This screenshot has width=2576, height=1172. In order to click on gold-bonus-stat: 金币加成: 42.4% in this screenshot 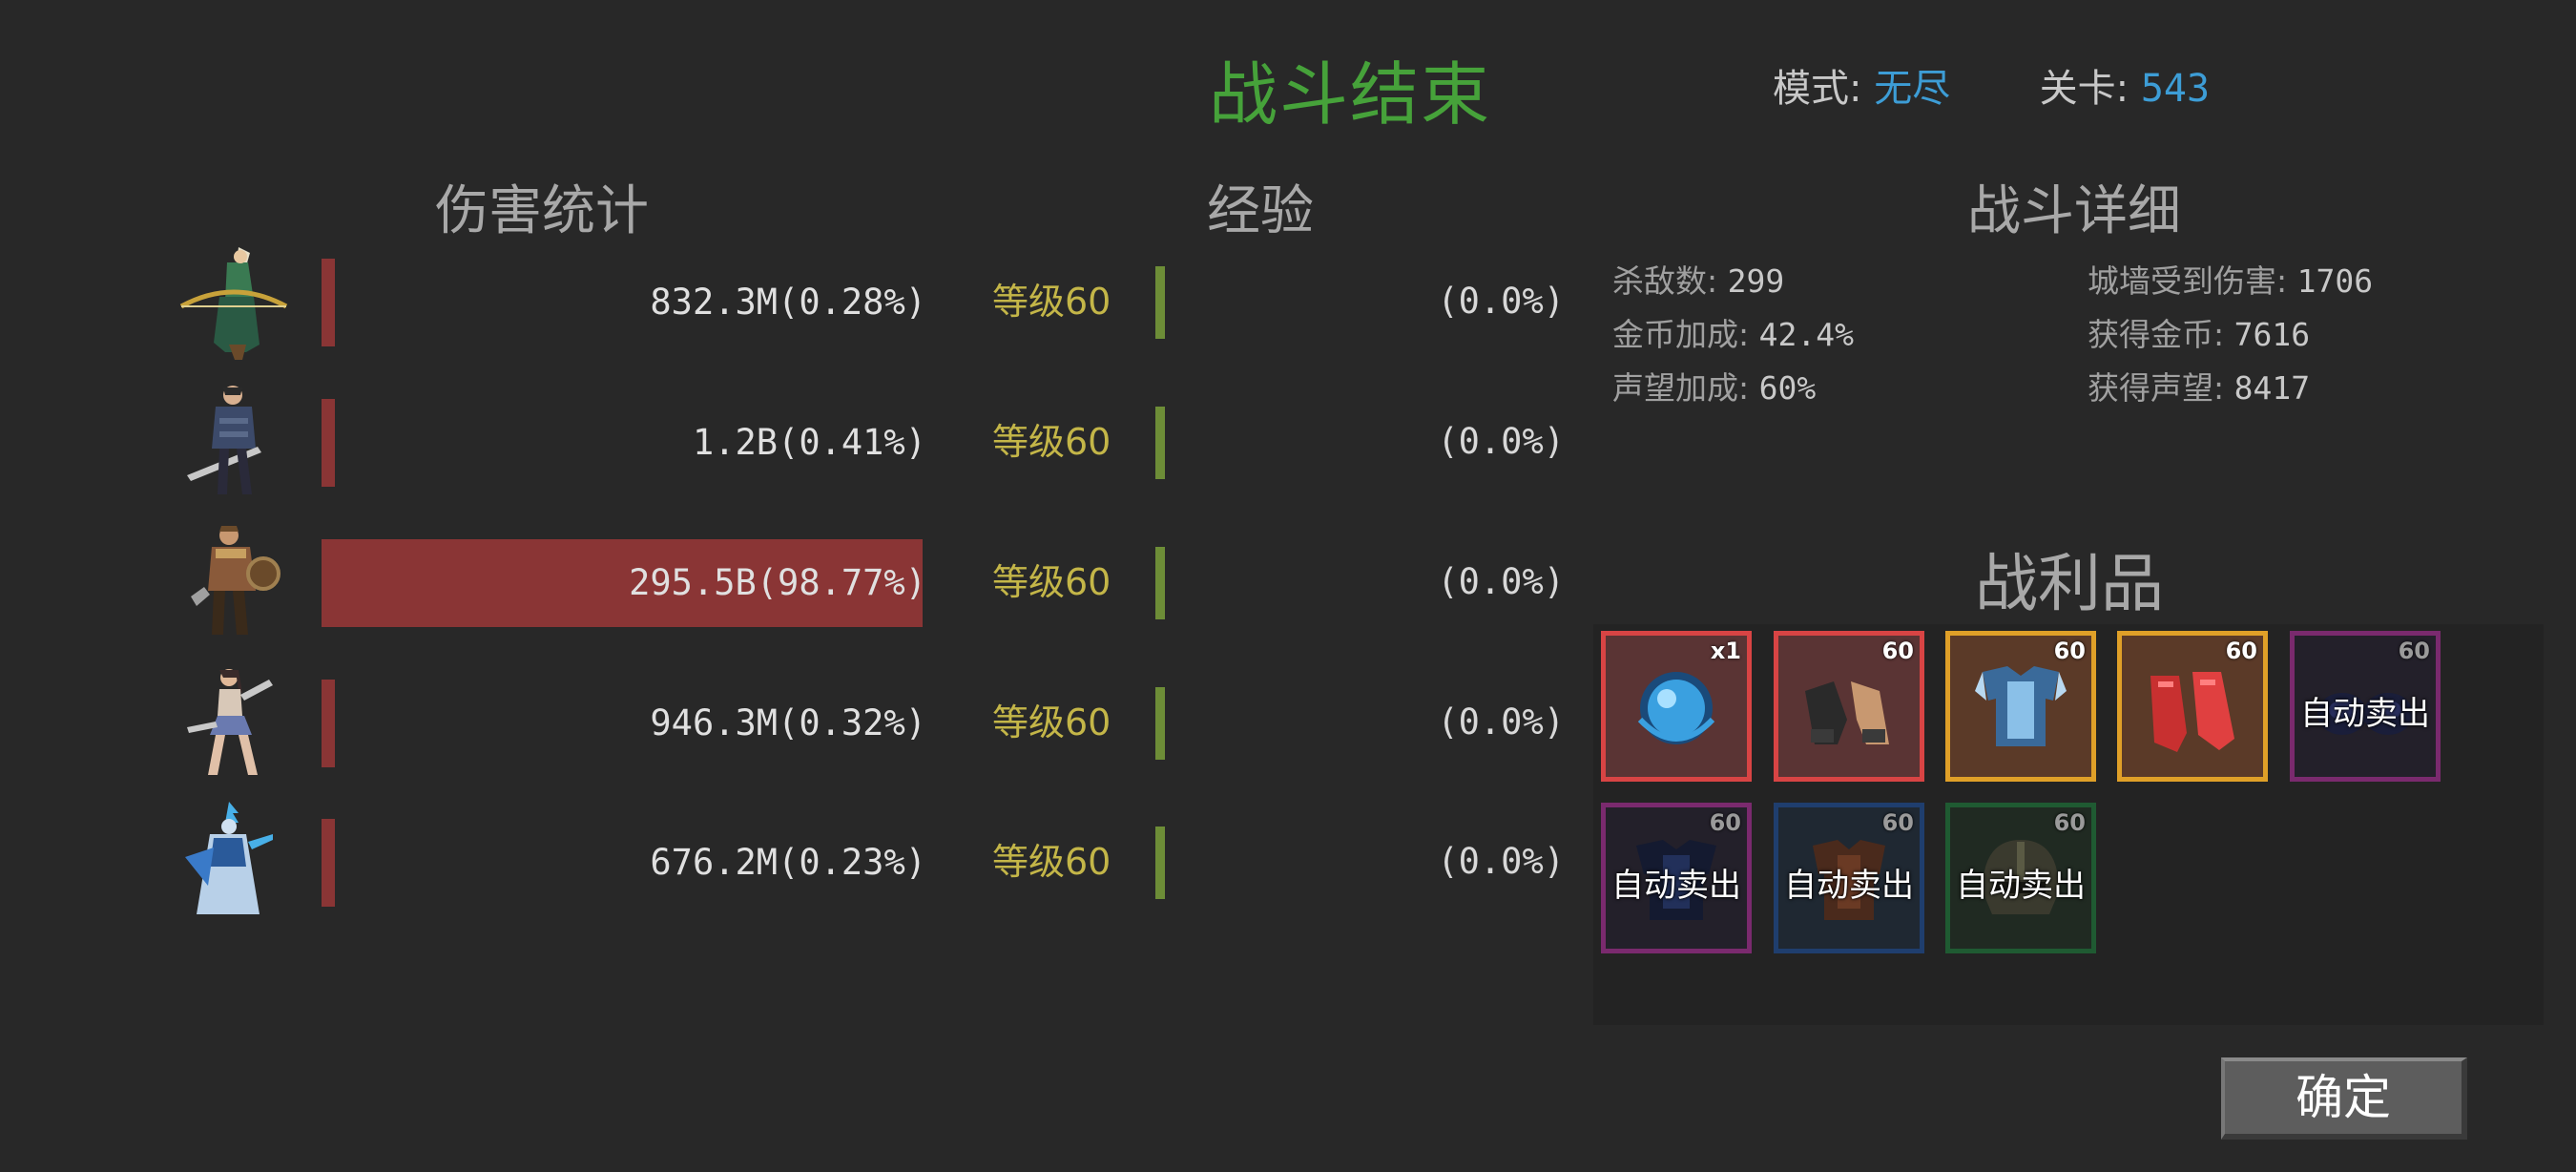, I will do `click(1733, 332)`.